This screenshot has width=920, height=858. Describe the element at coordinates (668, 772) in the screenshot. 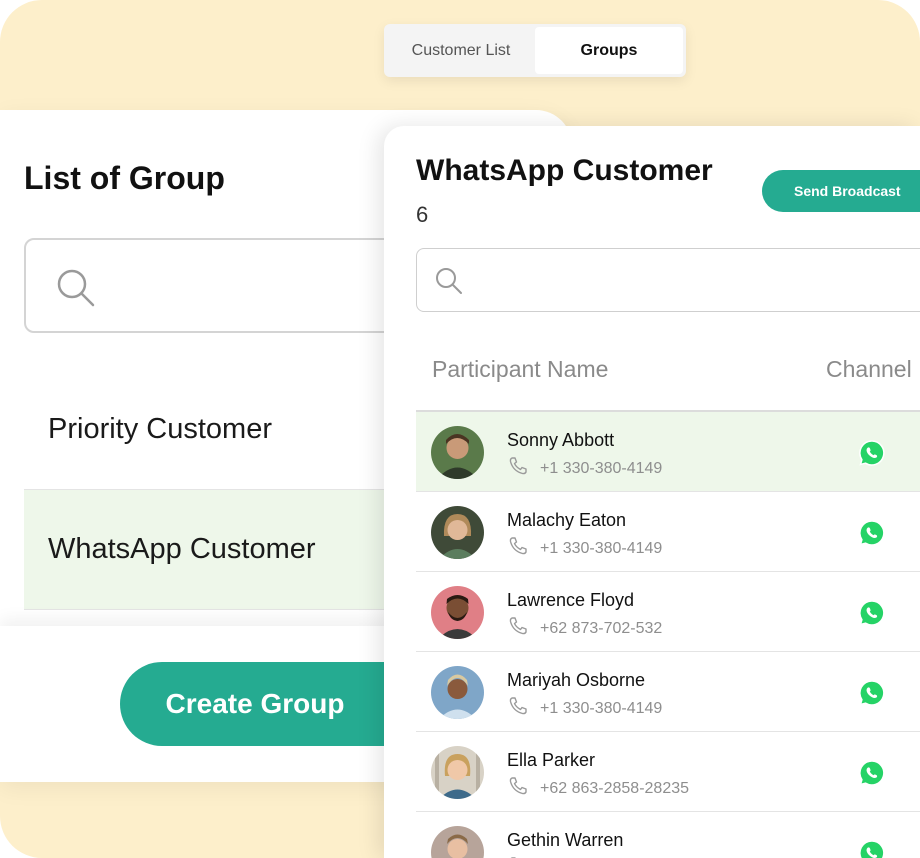

I see `participant-row: Ella Parker +62 863-2858-28235` at that location.